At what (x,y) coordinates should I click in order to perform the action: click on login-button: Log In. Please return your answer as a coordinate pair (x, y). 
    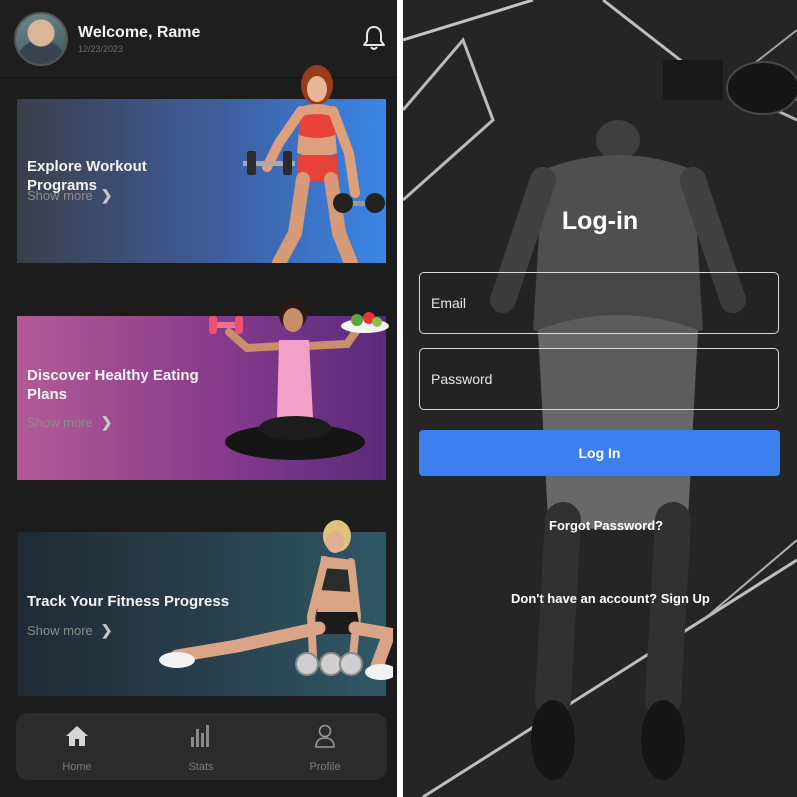
    Looking at the image, I should click on (599, 453).